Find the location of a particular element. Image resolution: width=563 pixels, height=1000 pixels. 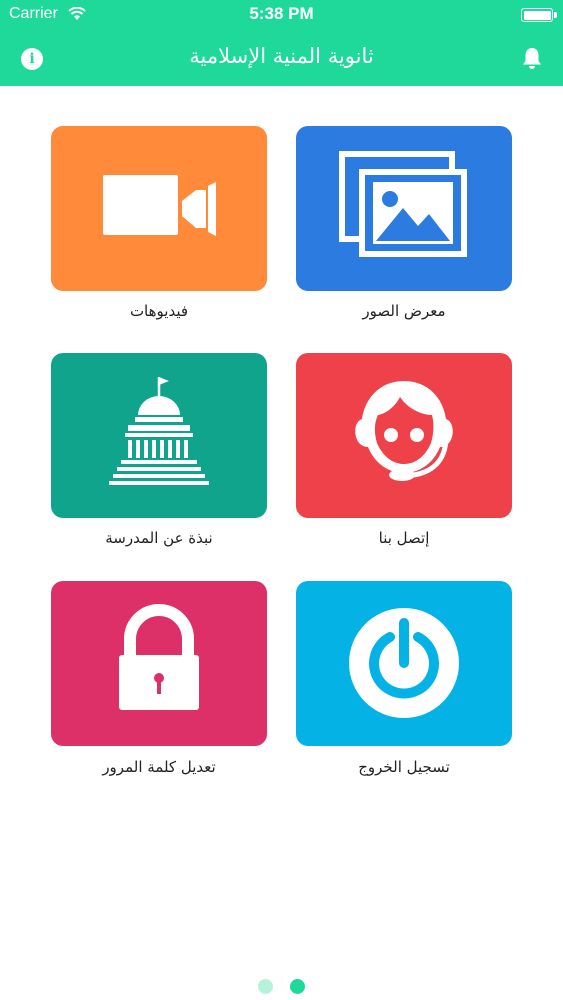

status-time: 5:38 PM is located at coordinates (281, 13).